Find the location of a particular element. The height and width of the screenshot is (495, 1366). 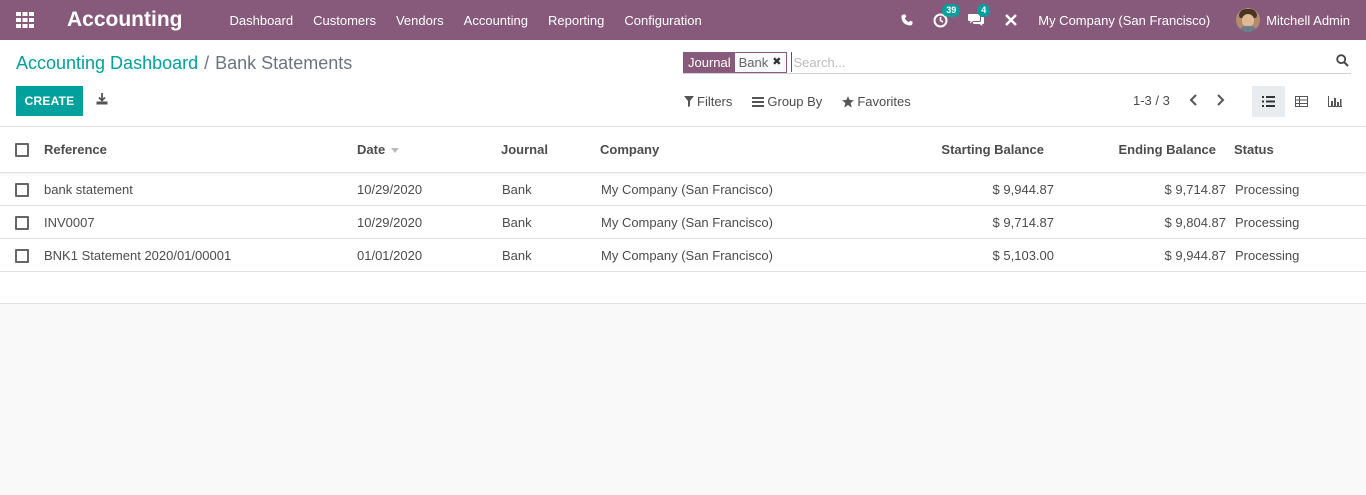

list-view-icon is located at coordinates (1268, 101).